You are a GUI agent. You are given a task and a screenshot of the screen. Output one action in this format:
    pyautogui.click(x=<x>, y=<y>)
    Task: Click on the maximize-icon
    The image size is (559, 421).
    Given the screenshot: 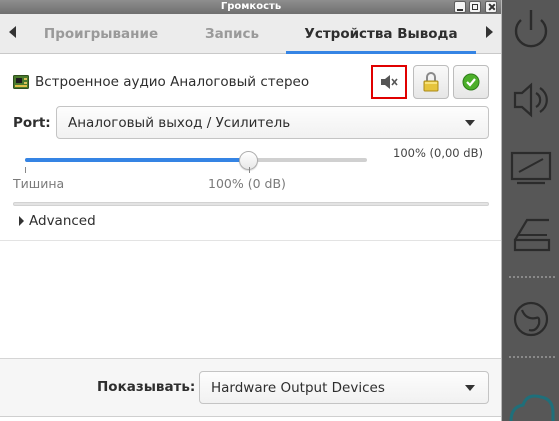 What is the action you would take?
    pyautogui.click(x=475, y=7)
    